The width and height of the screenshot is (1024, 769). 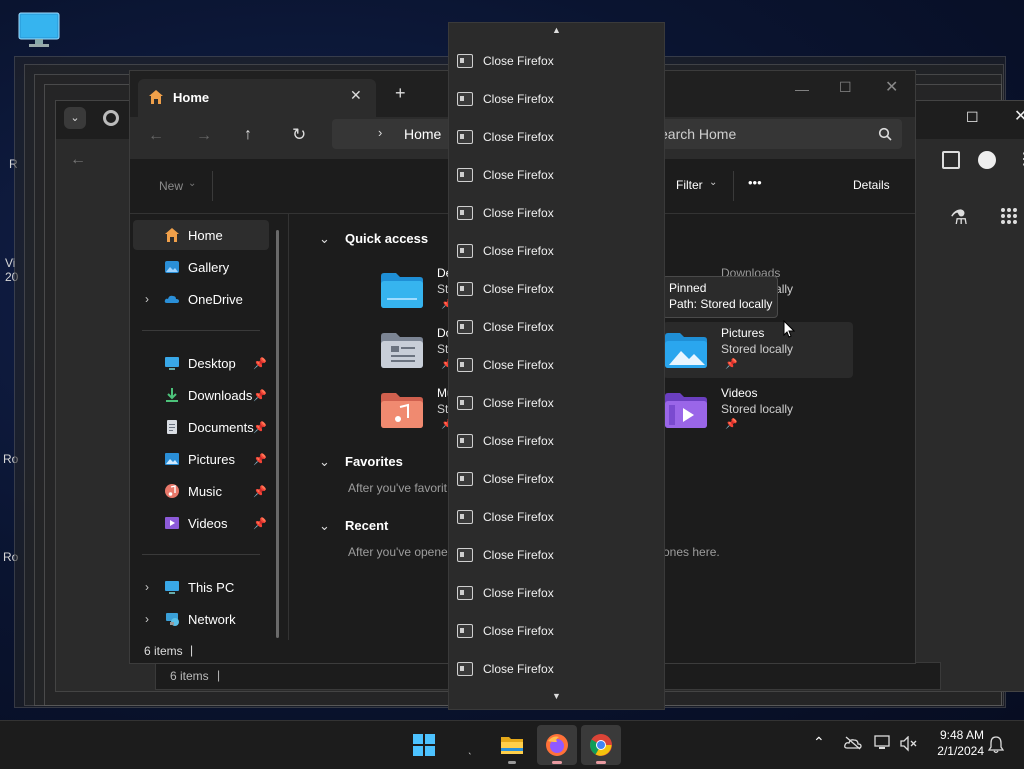 What do you see at coordinates (424, 745) in the screenshot?
I see `start-button` at bounding box center [424, 745].